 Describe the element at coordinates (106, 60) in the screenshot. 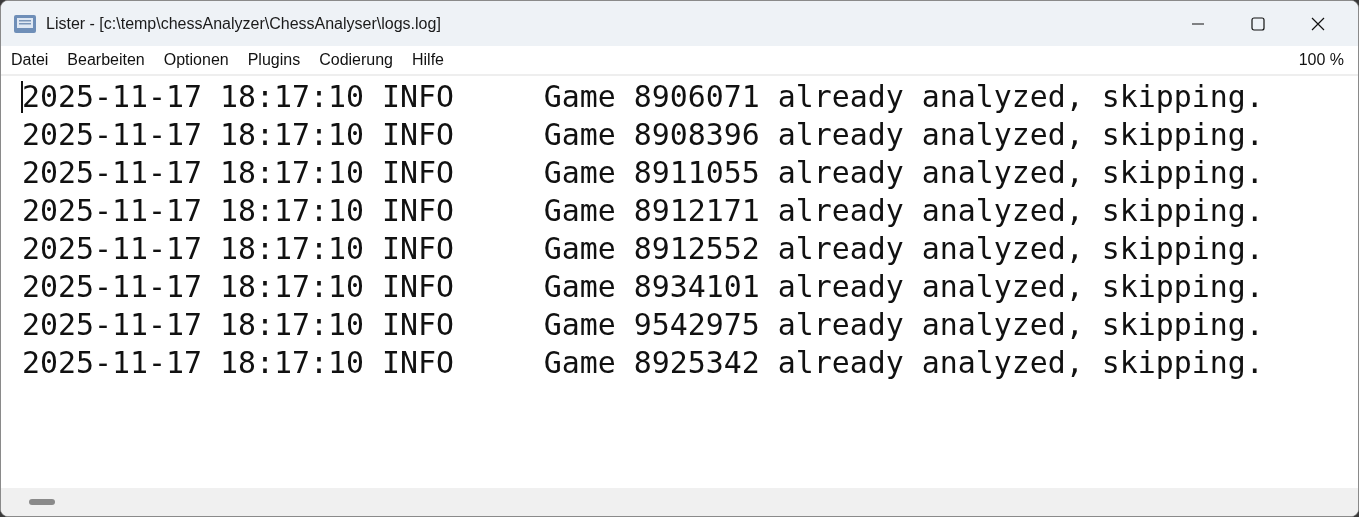

I see `menu-item: Bearbeiten` at that location.